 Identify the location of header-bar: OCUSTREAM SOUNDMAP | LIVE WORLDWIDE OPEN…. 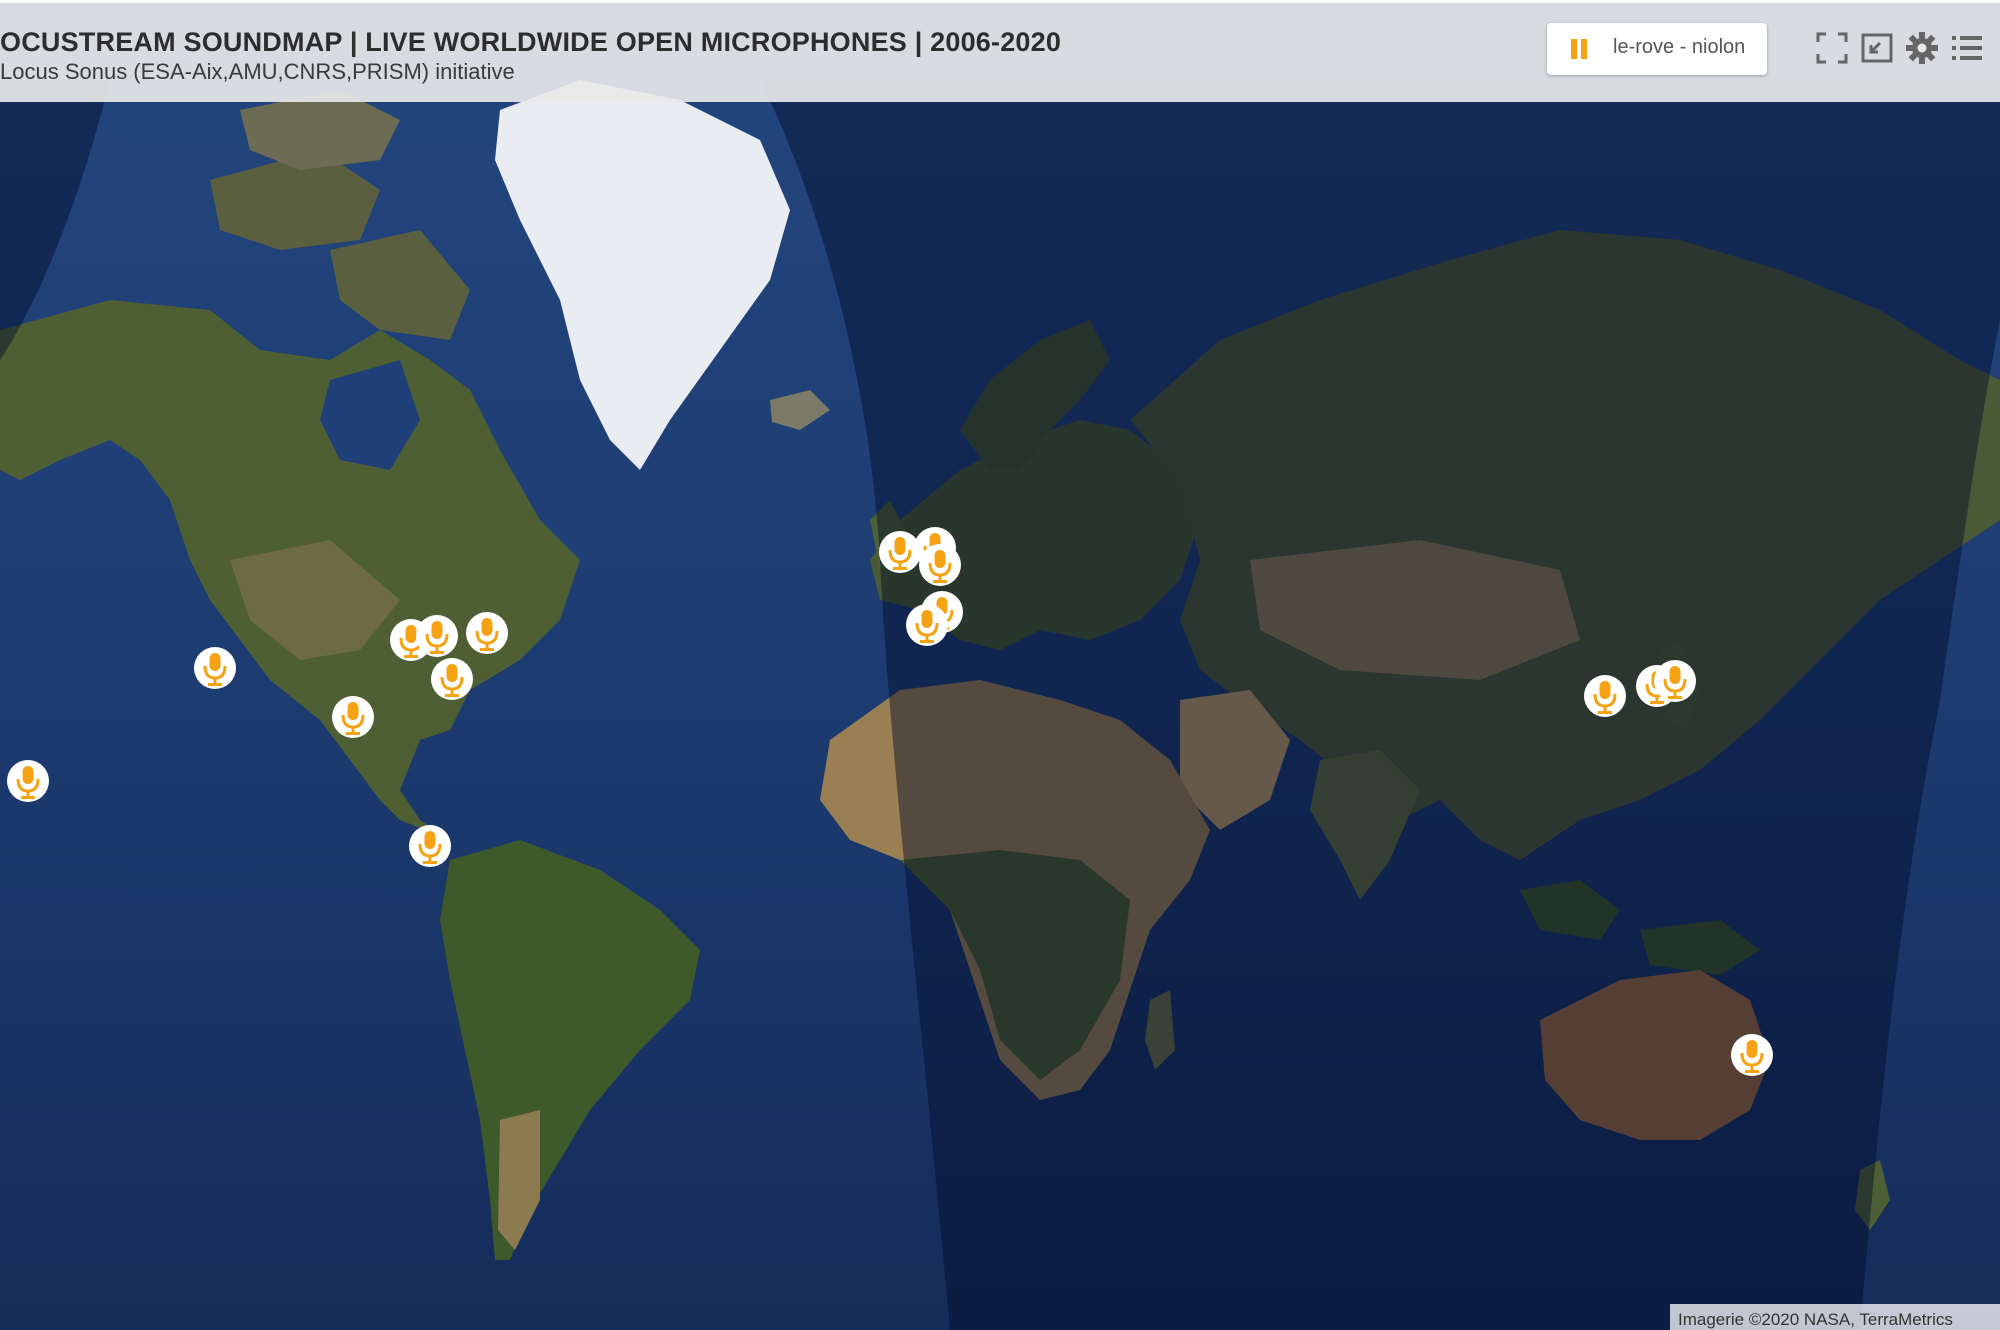
(1000, 51).